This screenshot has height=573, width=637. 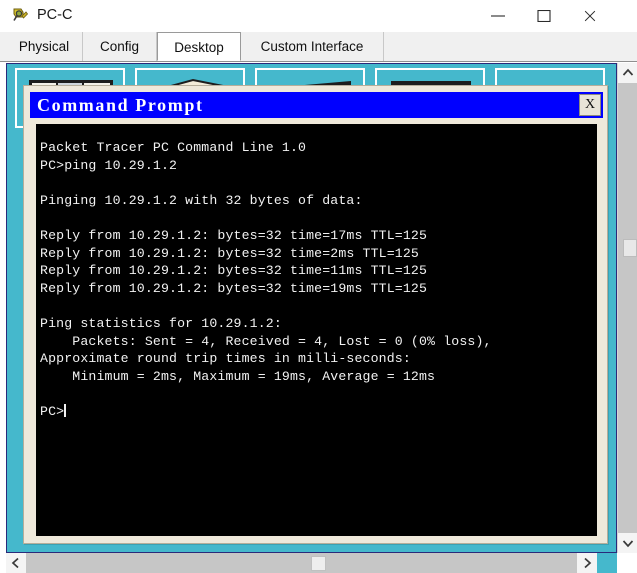 I want to click on tab-config: Config, so click(x=120, y=46).